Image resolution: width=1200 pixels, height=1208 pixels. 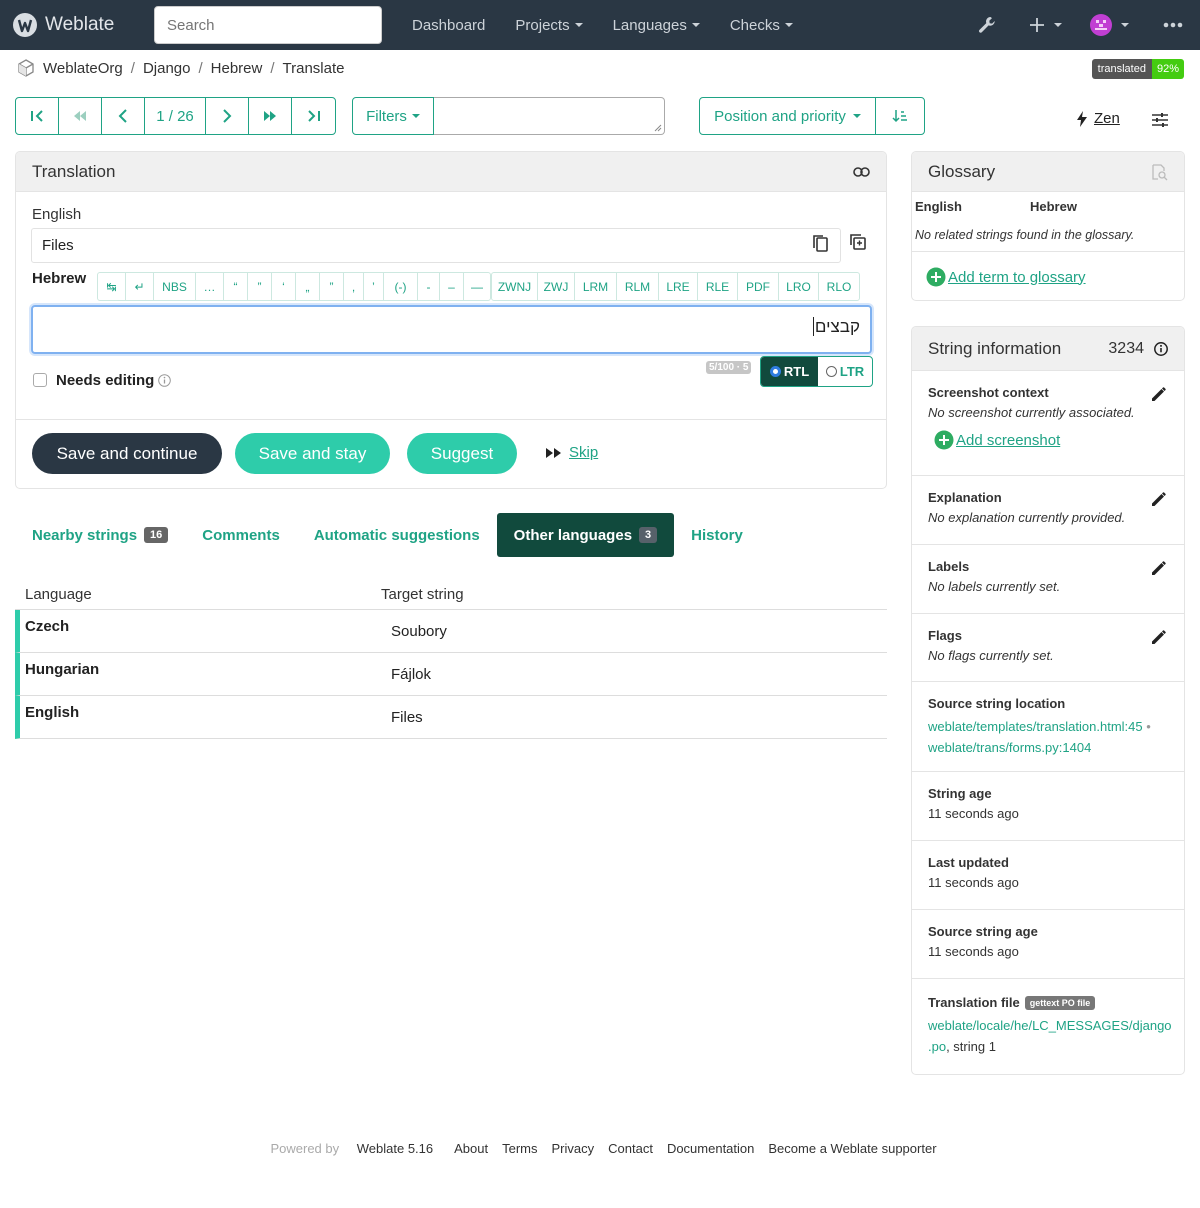 I want to click on char-rlo: RLO, so click(x=839, y=286).